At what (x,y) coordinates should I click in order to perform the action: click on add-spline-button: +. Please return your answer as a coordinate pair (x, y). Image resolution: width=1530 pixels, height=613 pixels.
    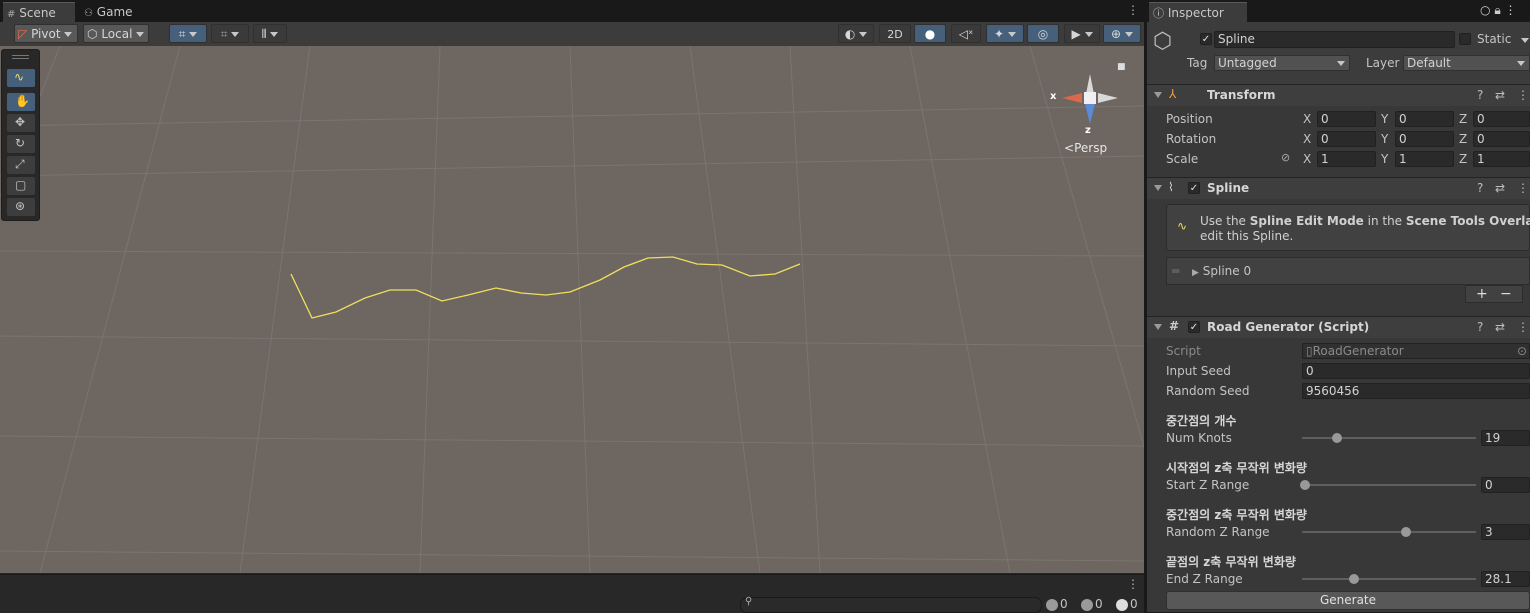
    Looking at the image, I should click on (1482, 294).